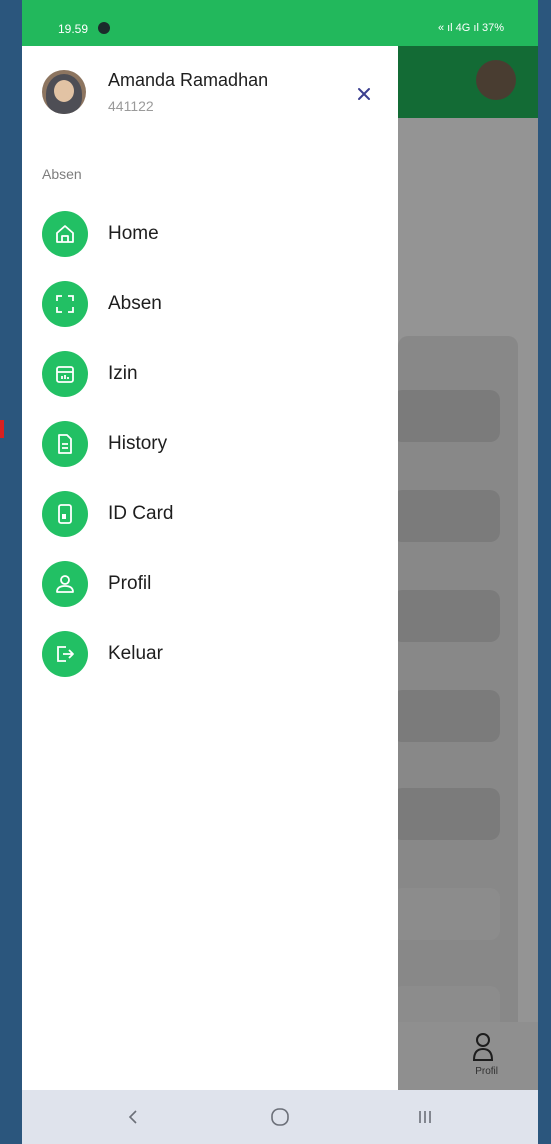 Image resolution: width=551 pixels, height=1144 pixels. What do you see at coordinates (141, 513) in the screenshot?
I see `menu-label: ID Card` at bounding box center [141, 513].